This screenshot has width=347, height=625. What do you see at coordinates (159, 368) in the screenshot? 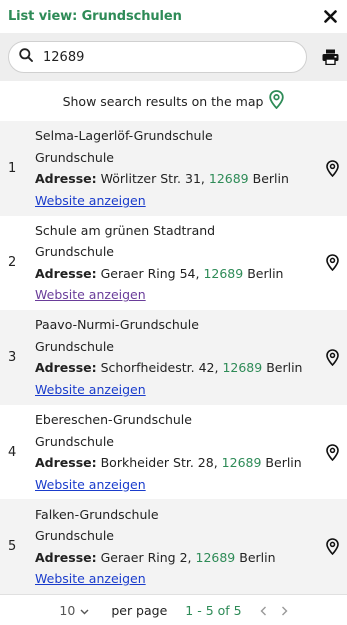
I see `address-street: Schorfheidestr. 42,` at bounding box center [159, 368].